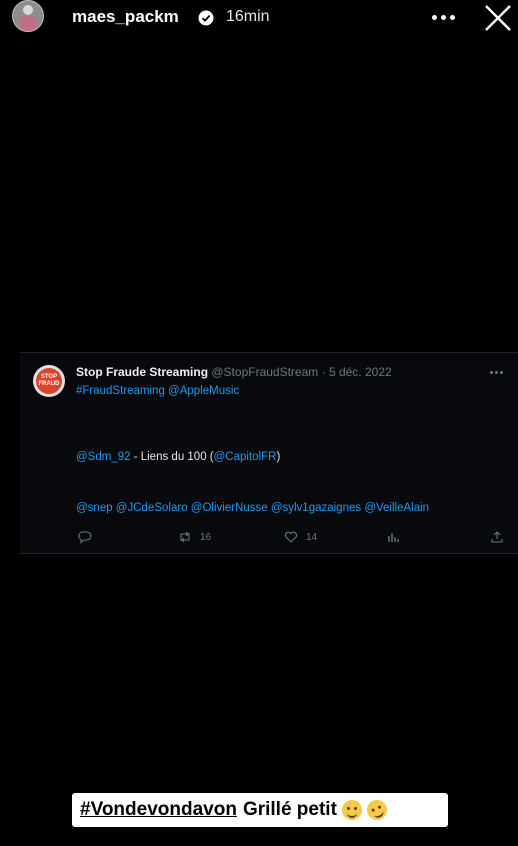 This screenshot has width=518, height=846. Describe the element at coordinates (351, 810) in the screenshot. I see `winking-face-icon` at that location.